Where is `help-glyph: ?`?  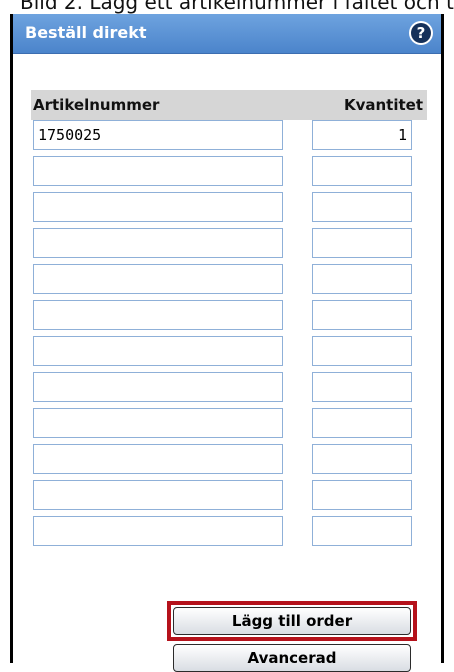 help-glyph: ? is located at coordinates (421, 33).